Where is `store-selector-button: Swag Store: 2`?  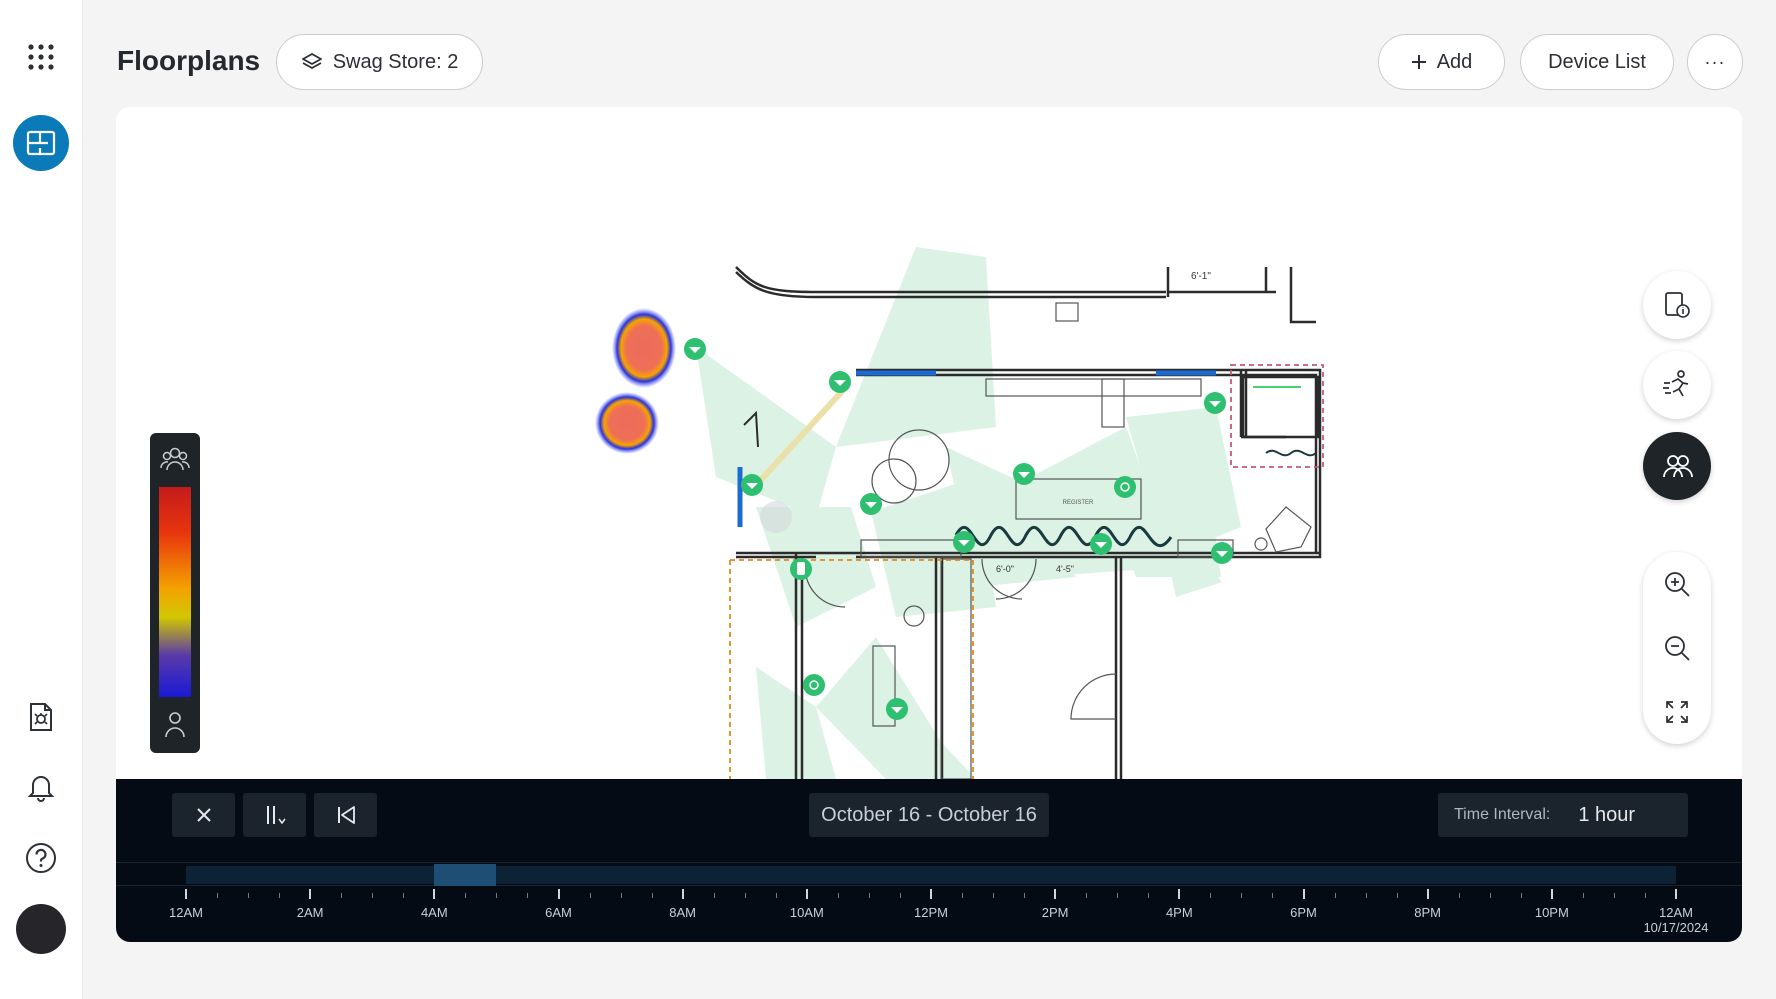
store-selector-button: Swag Store: 2 is located at coordinates (379, 62).